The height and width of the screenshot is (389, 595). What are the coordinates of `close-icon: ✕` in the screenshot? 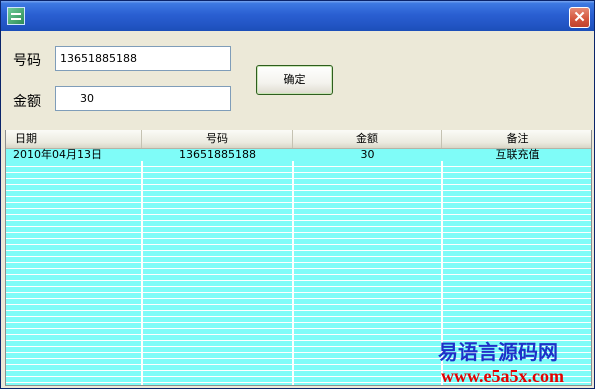 It's located at (579, 17).